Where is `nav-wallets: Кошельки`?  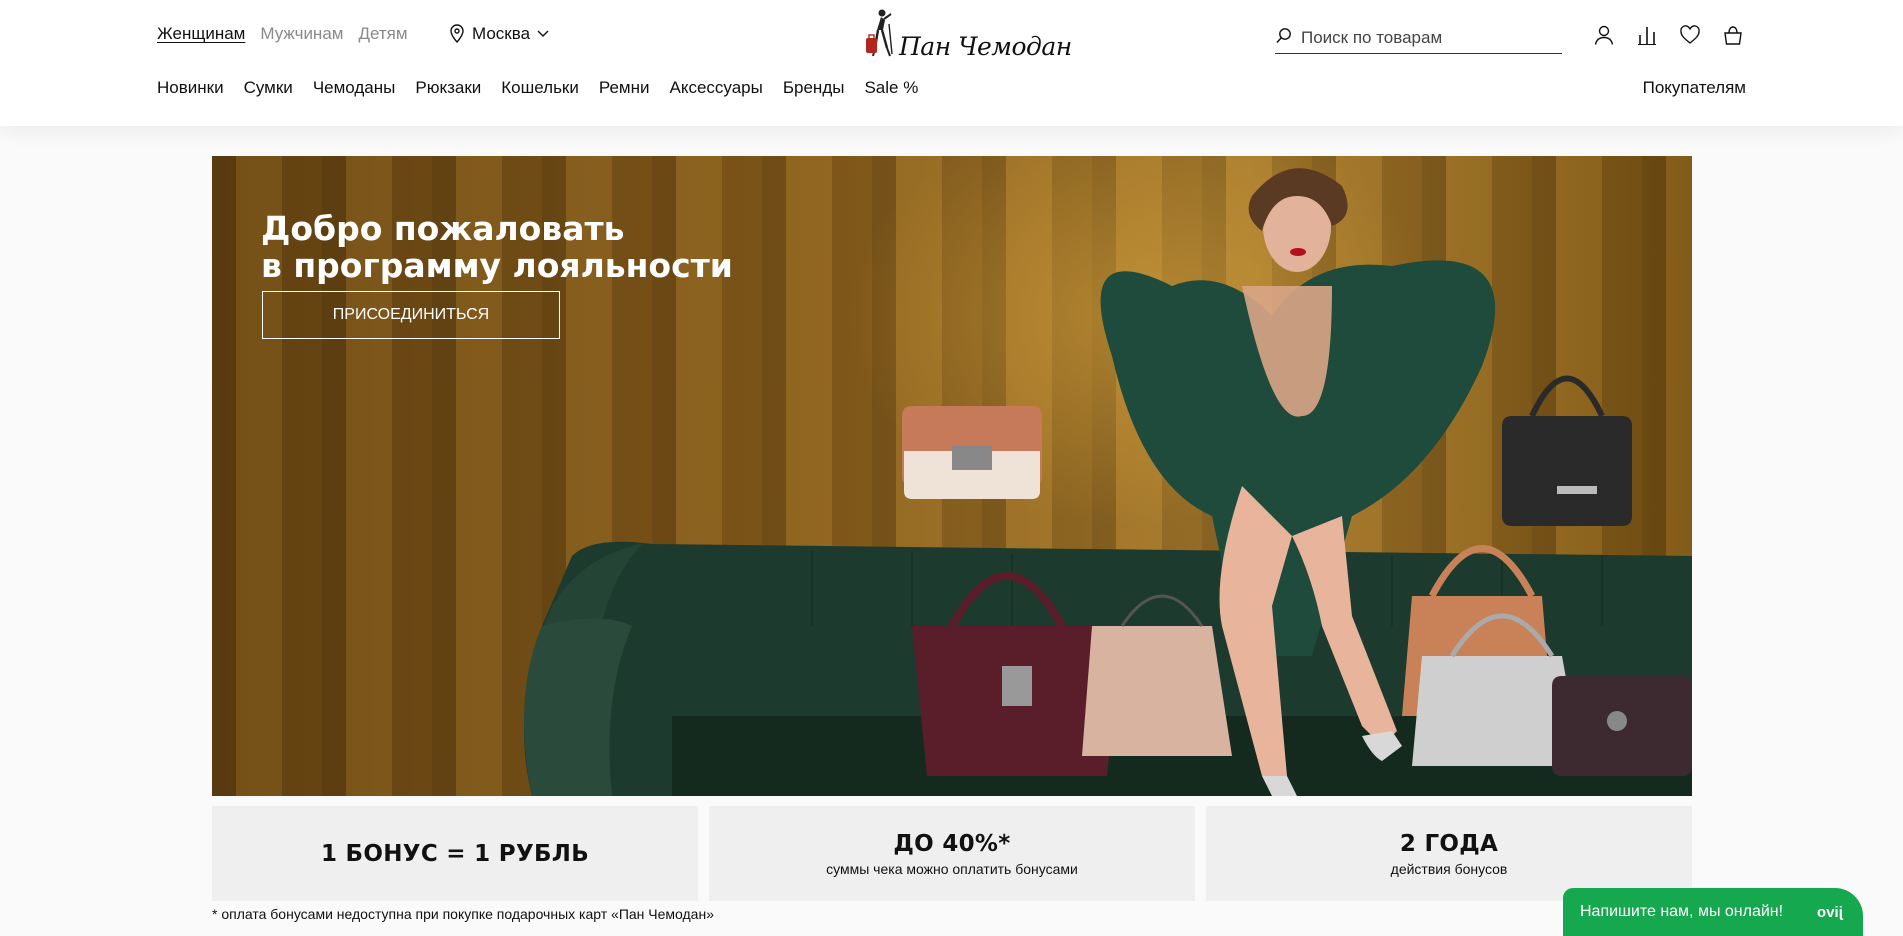
nav-wallets: Кошельки is located at coordinates (540, 88).